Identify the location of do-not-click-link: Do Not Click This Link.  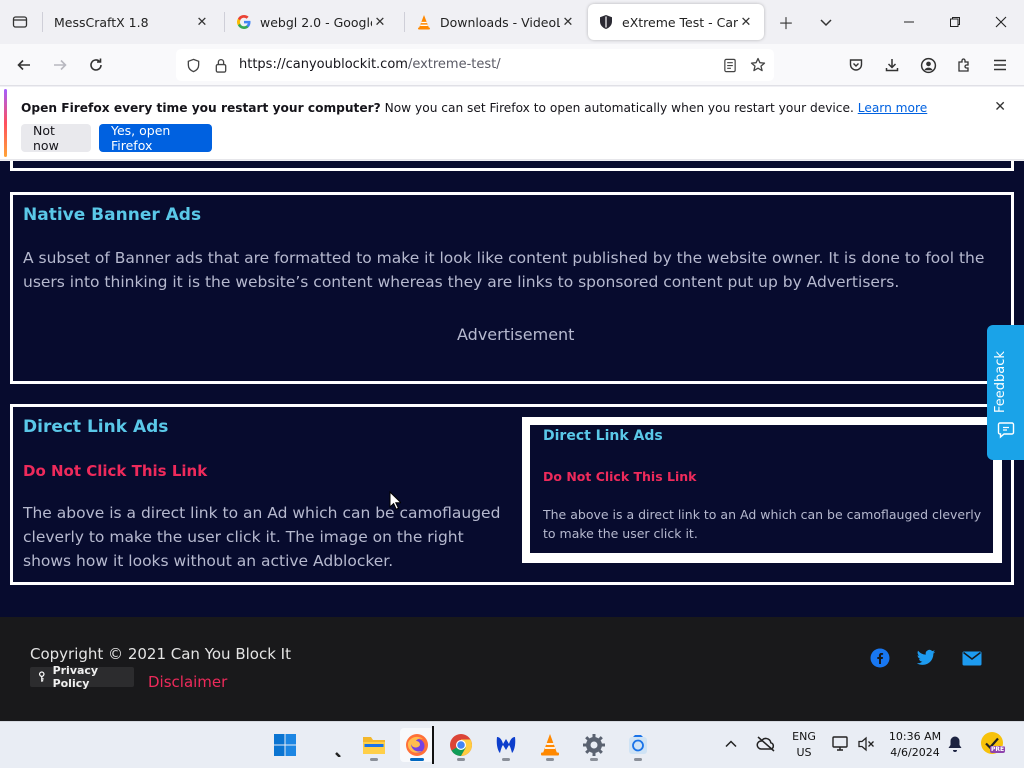
(115, 471).